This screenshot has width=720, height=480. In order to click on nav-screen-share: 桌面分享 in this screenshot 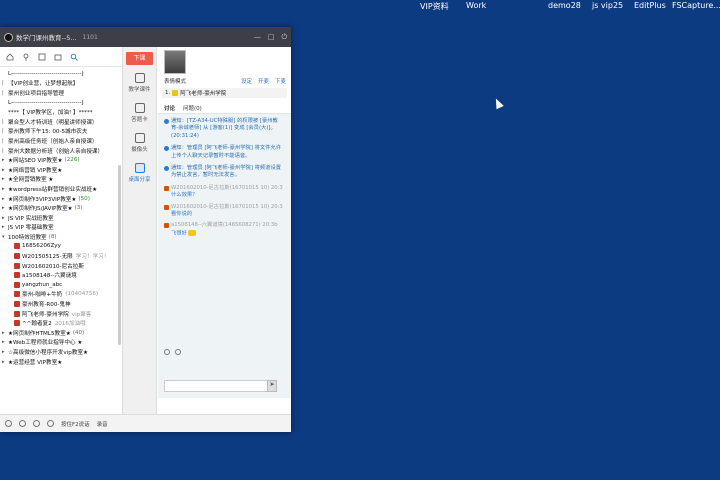, I will do `click(139, 173)`.